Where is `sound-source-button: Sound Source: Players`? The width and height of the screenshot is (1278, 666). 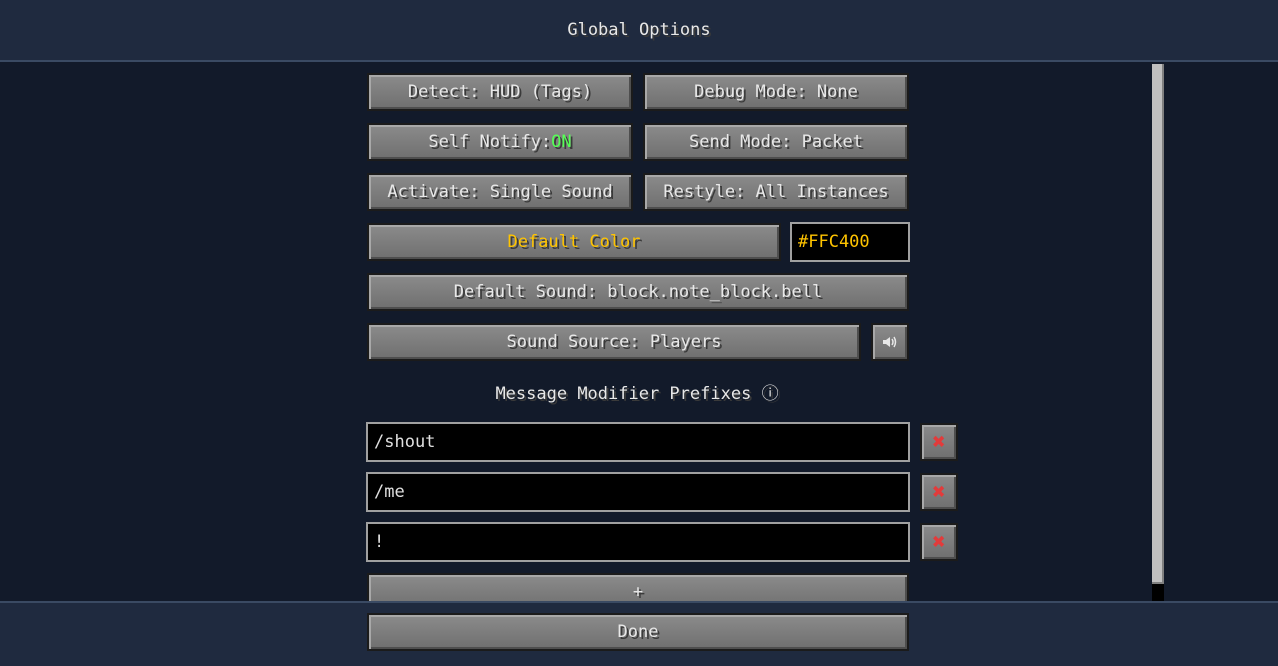 sound-source-button: Sound Source: Players is located at coordinates (614, 342).